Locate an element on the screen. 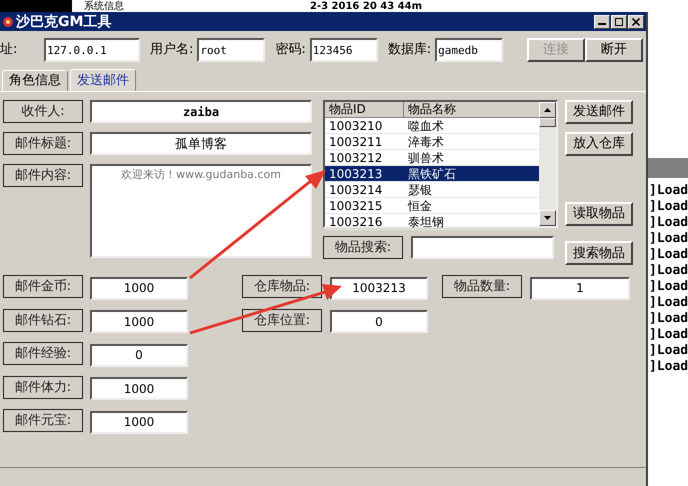 Image resolution: width=688 pixels, height=486 pixels. app-icon is located at coordinates (8, 22).